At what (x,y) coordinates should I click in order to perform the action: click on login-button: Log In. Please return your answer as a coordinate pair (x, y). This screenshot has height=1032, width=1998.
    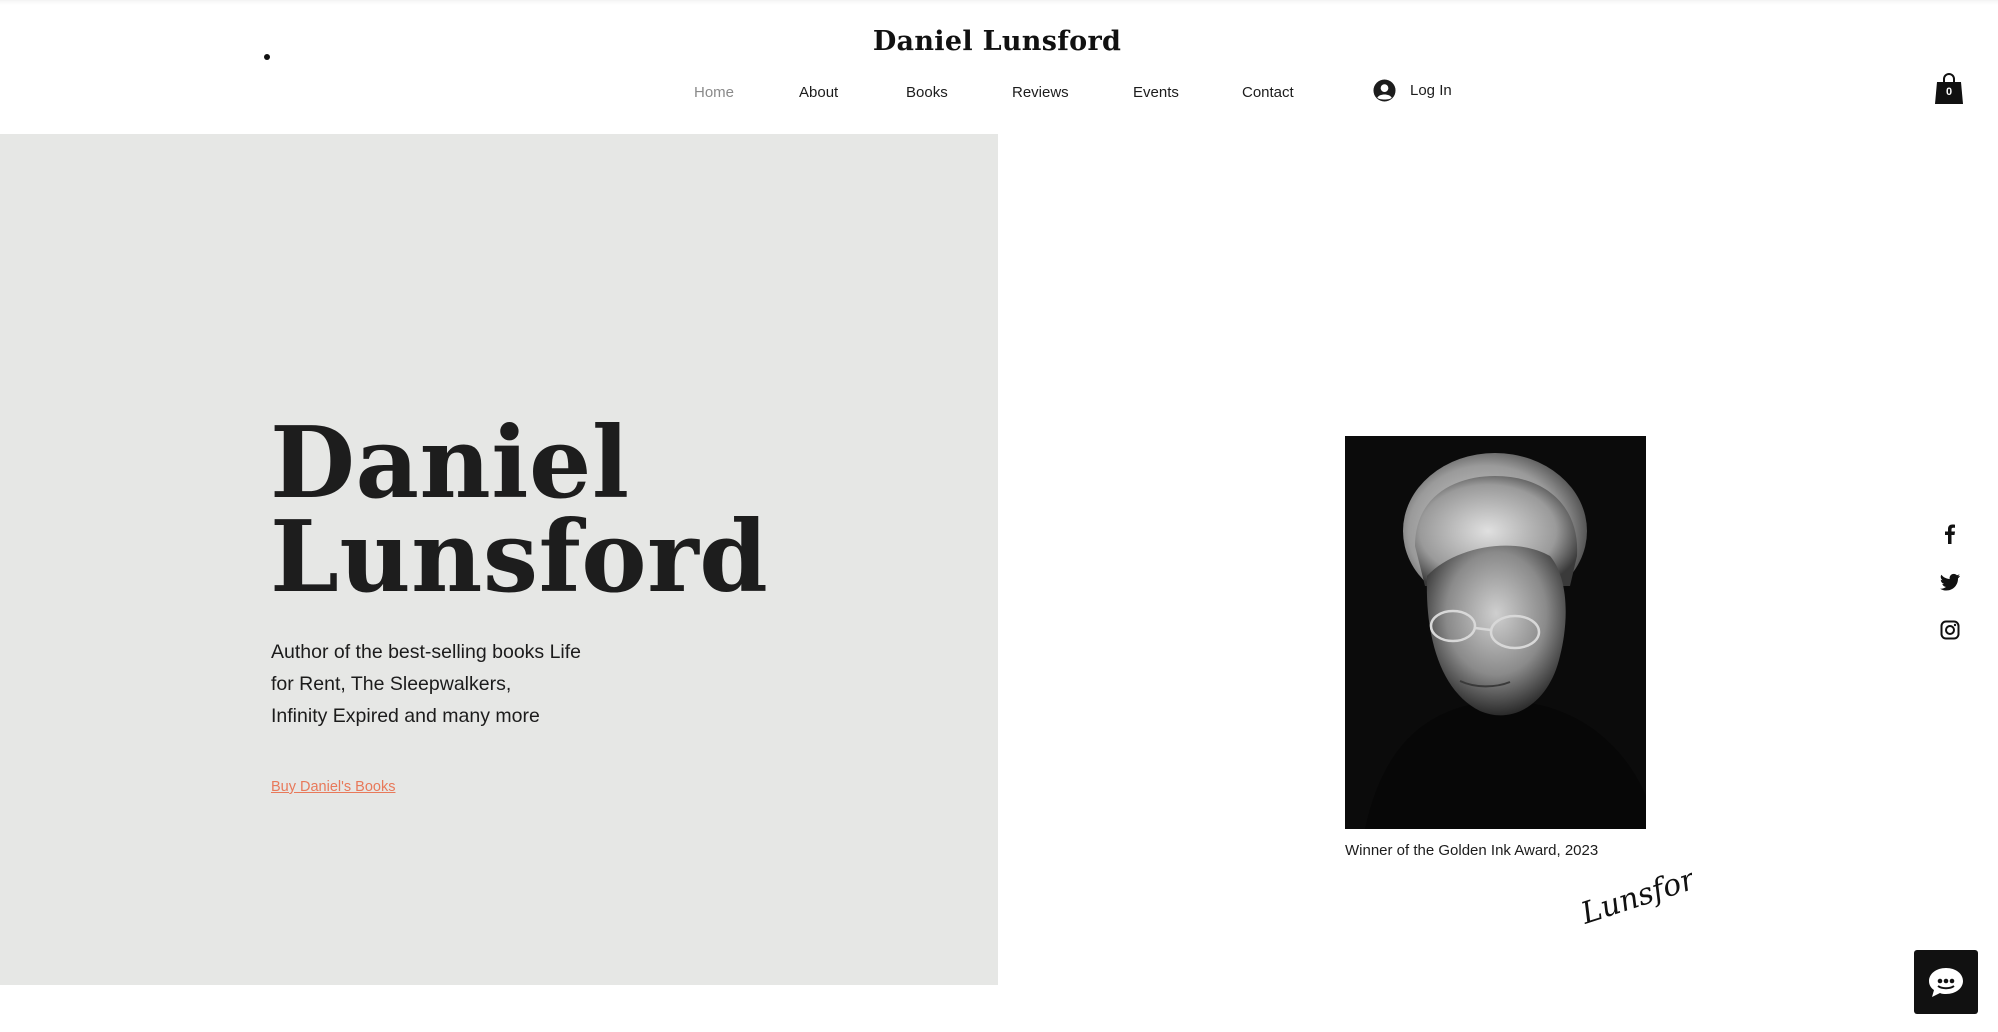
    Looking at the image, I should click on (1412, 90).